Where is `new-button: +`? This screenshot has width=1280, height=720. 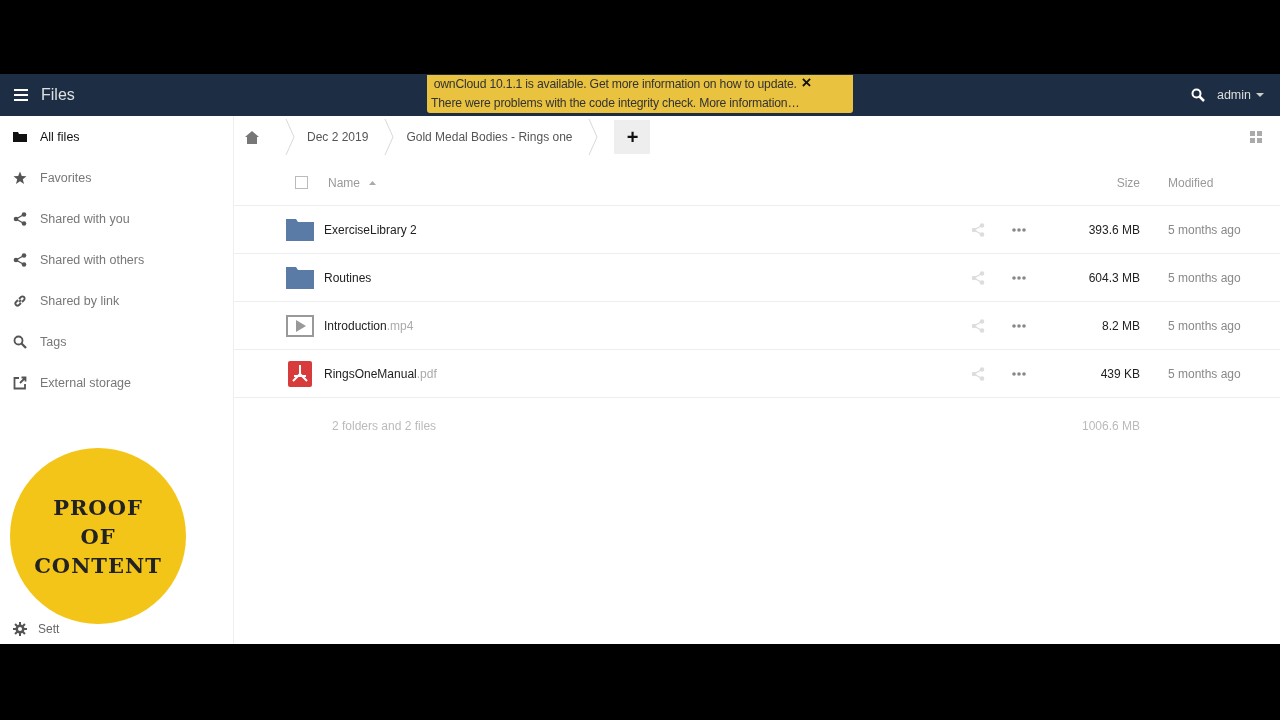
new-button: + is located at coordinates (632, 137).